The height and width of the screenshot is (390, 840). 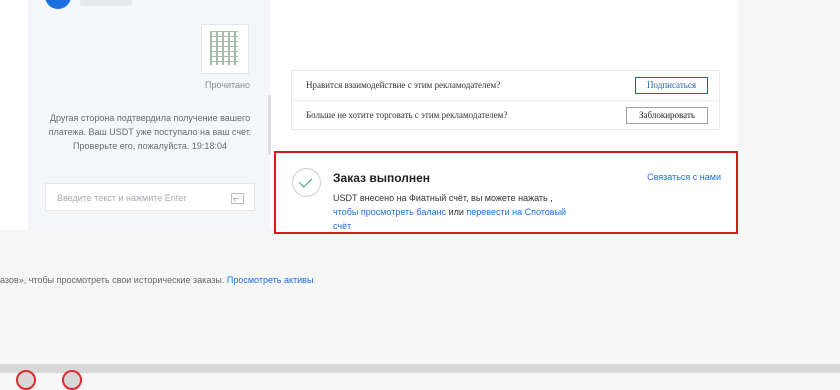 I want to click on thumbnail-image, so click(x=224, y=48).